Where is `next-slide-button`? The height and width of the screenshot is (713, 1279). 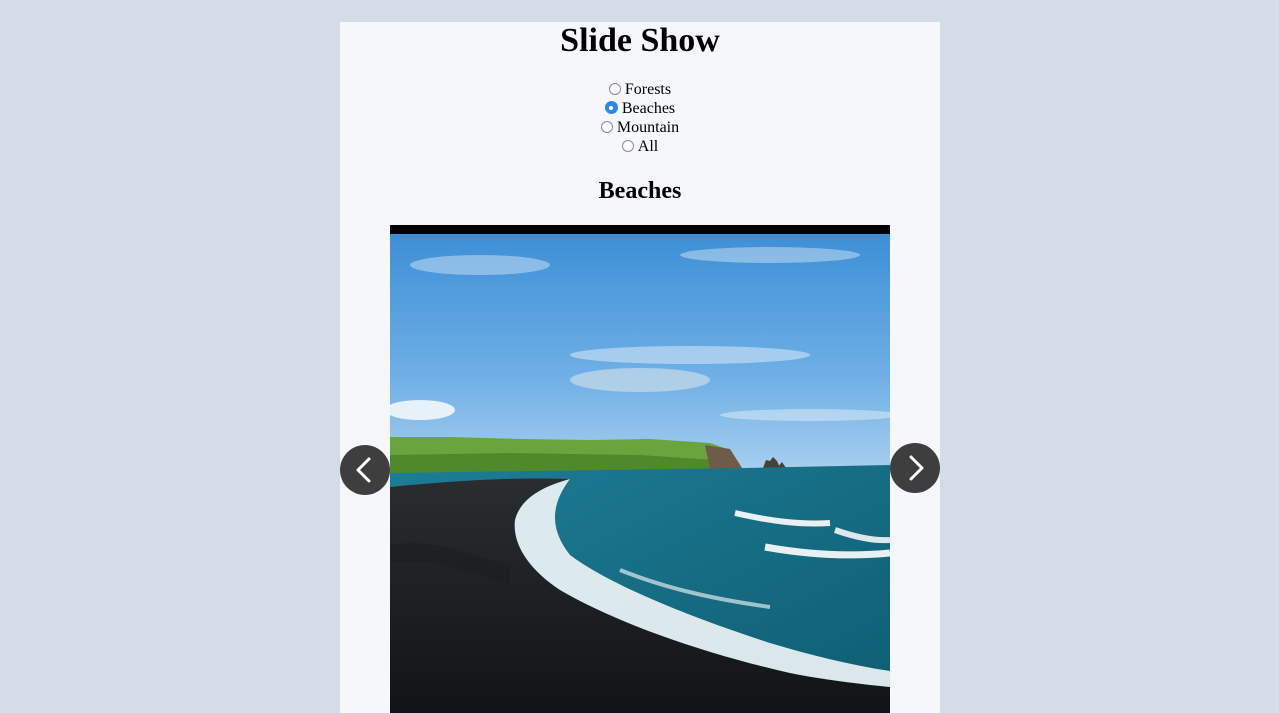 next-slide-button is located at coordinates (915, 468).